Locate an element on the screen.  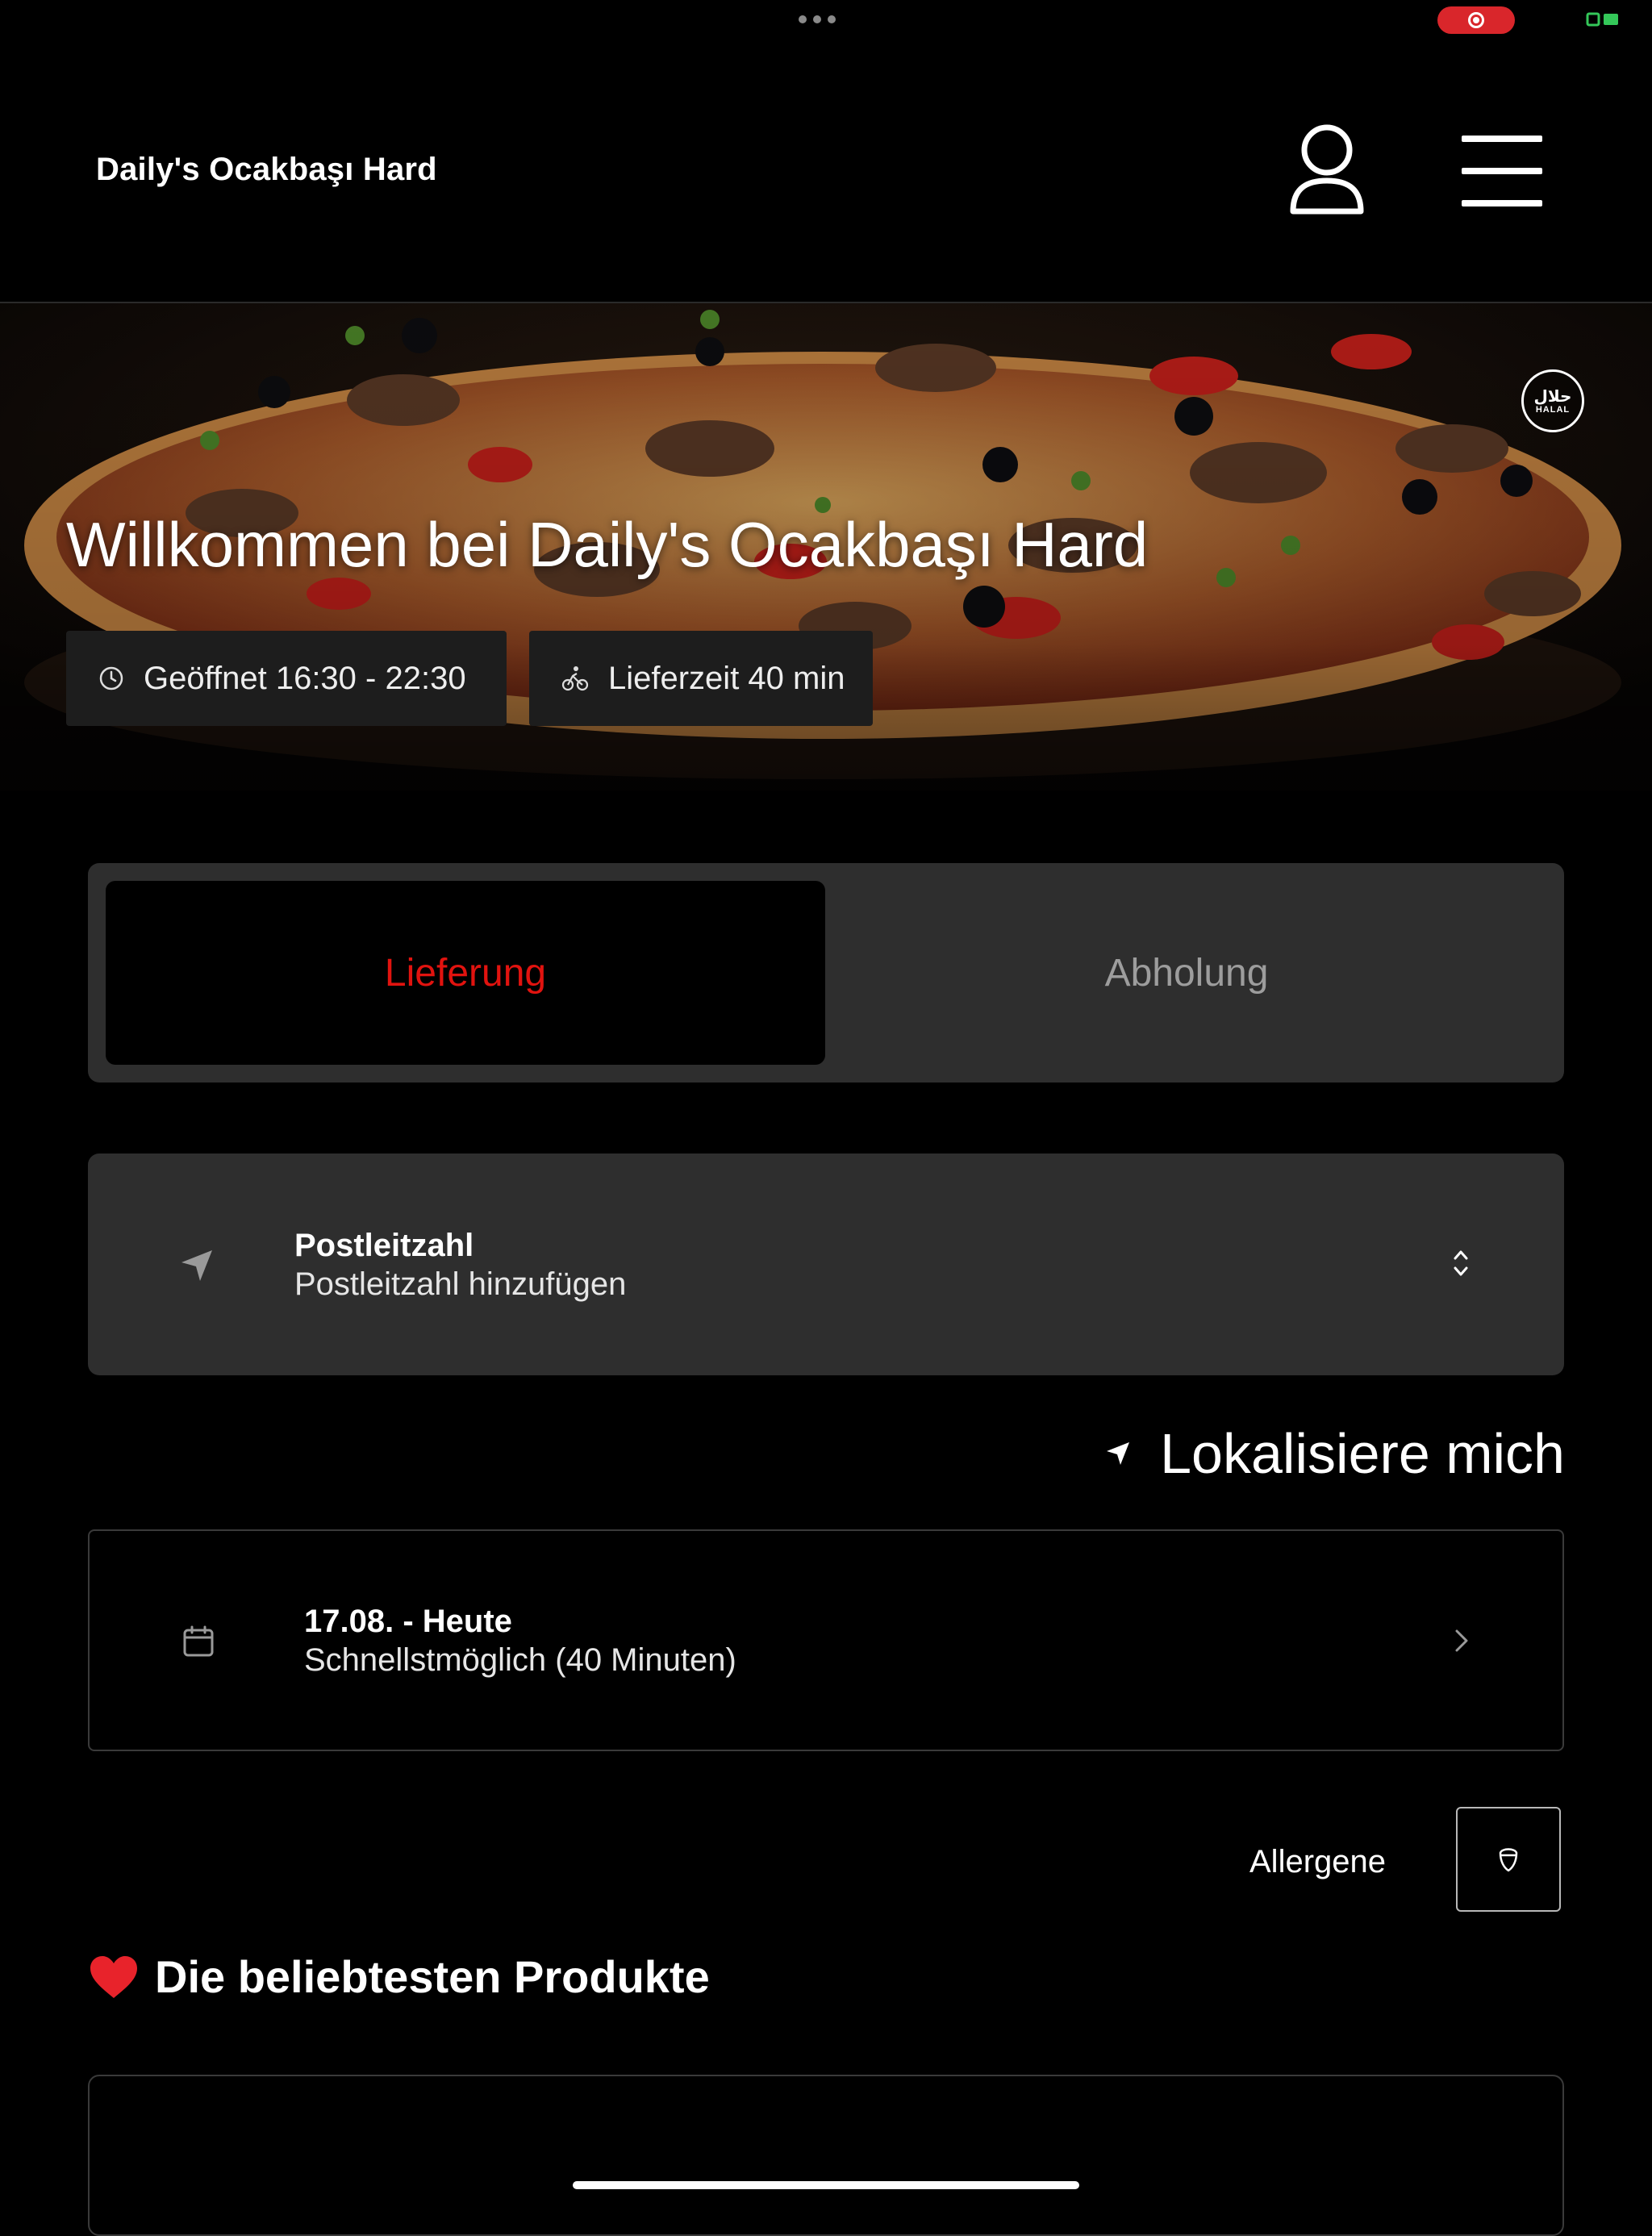
locate-me-label: Lokalisiere mich is located at coordinates (1363, 1453).